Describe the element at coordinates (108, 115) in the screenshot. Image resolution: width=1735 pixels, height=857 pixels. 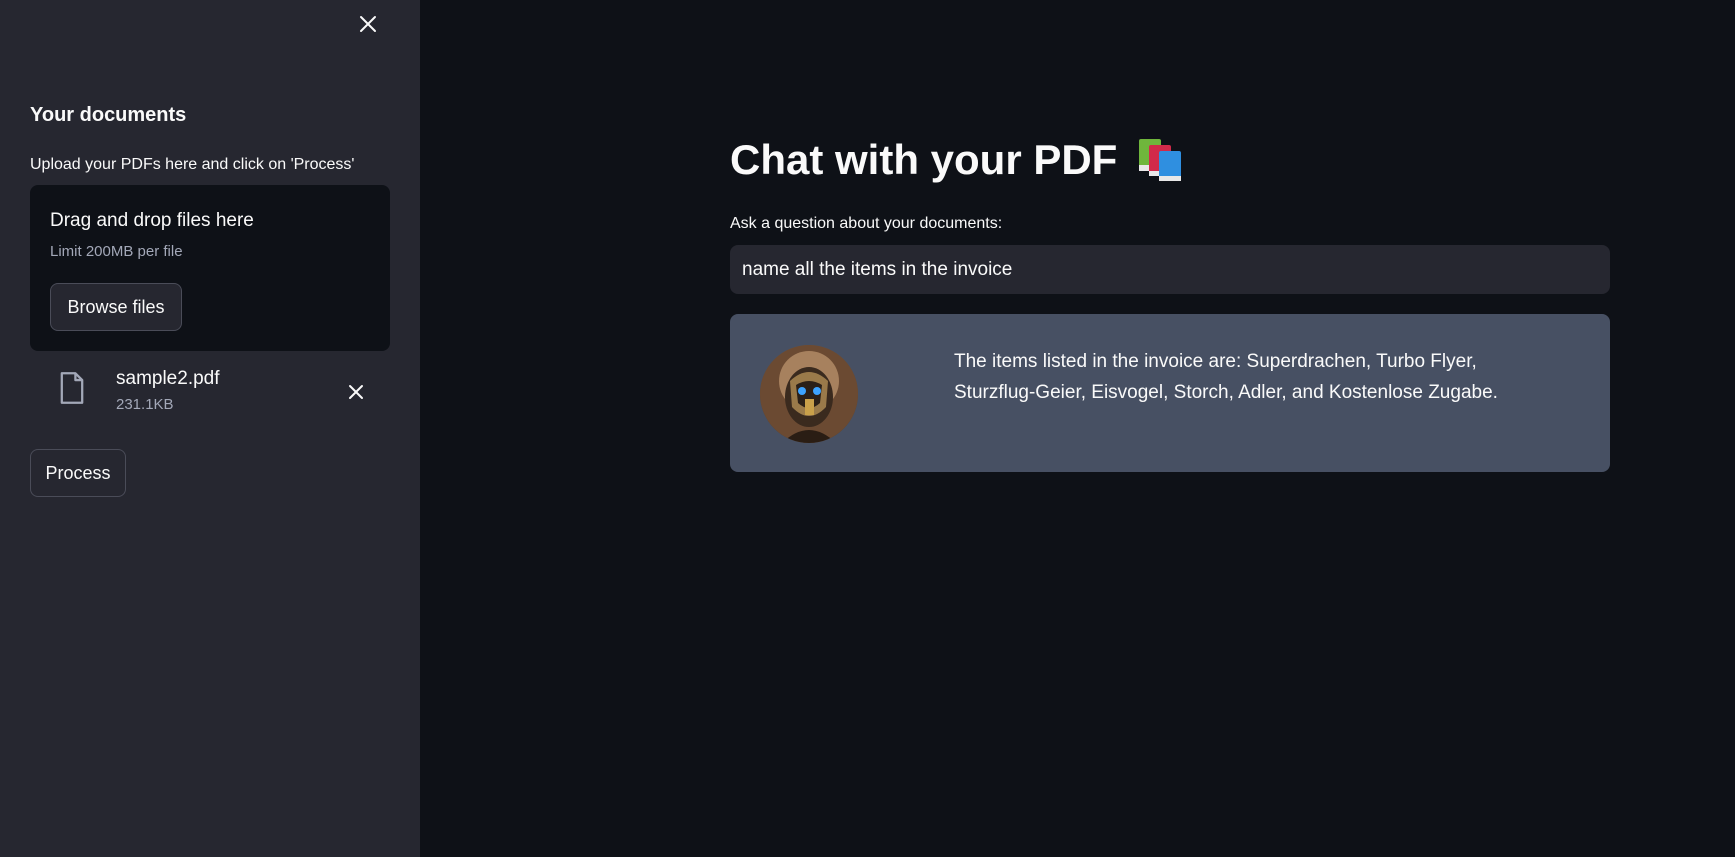
I see `sidebar-title: Your documents` at that location.